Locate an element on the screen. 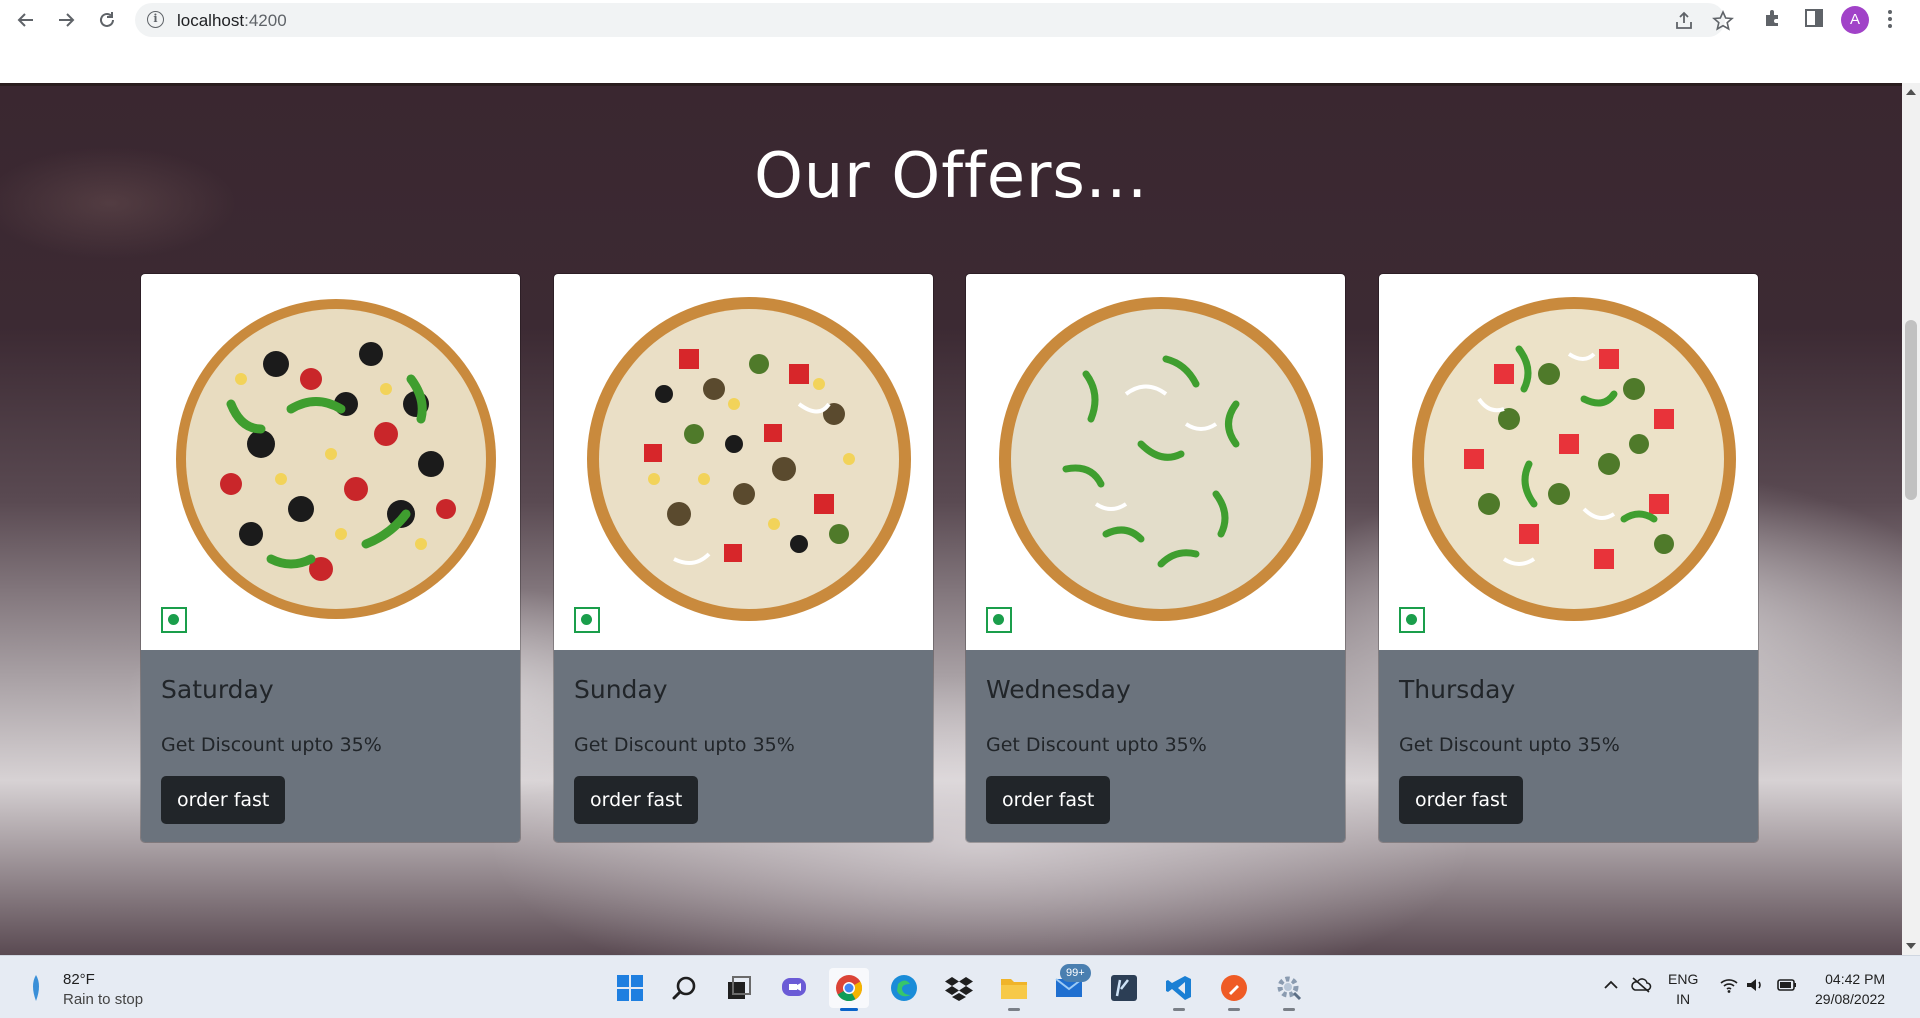 This screenshot has width=1920, height=1018. forward-icon is located at coordinates (66, 20).